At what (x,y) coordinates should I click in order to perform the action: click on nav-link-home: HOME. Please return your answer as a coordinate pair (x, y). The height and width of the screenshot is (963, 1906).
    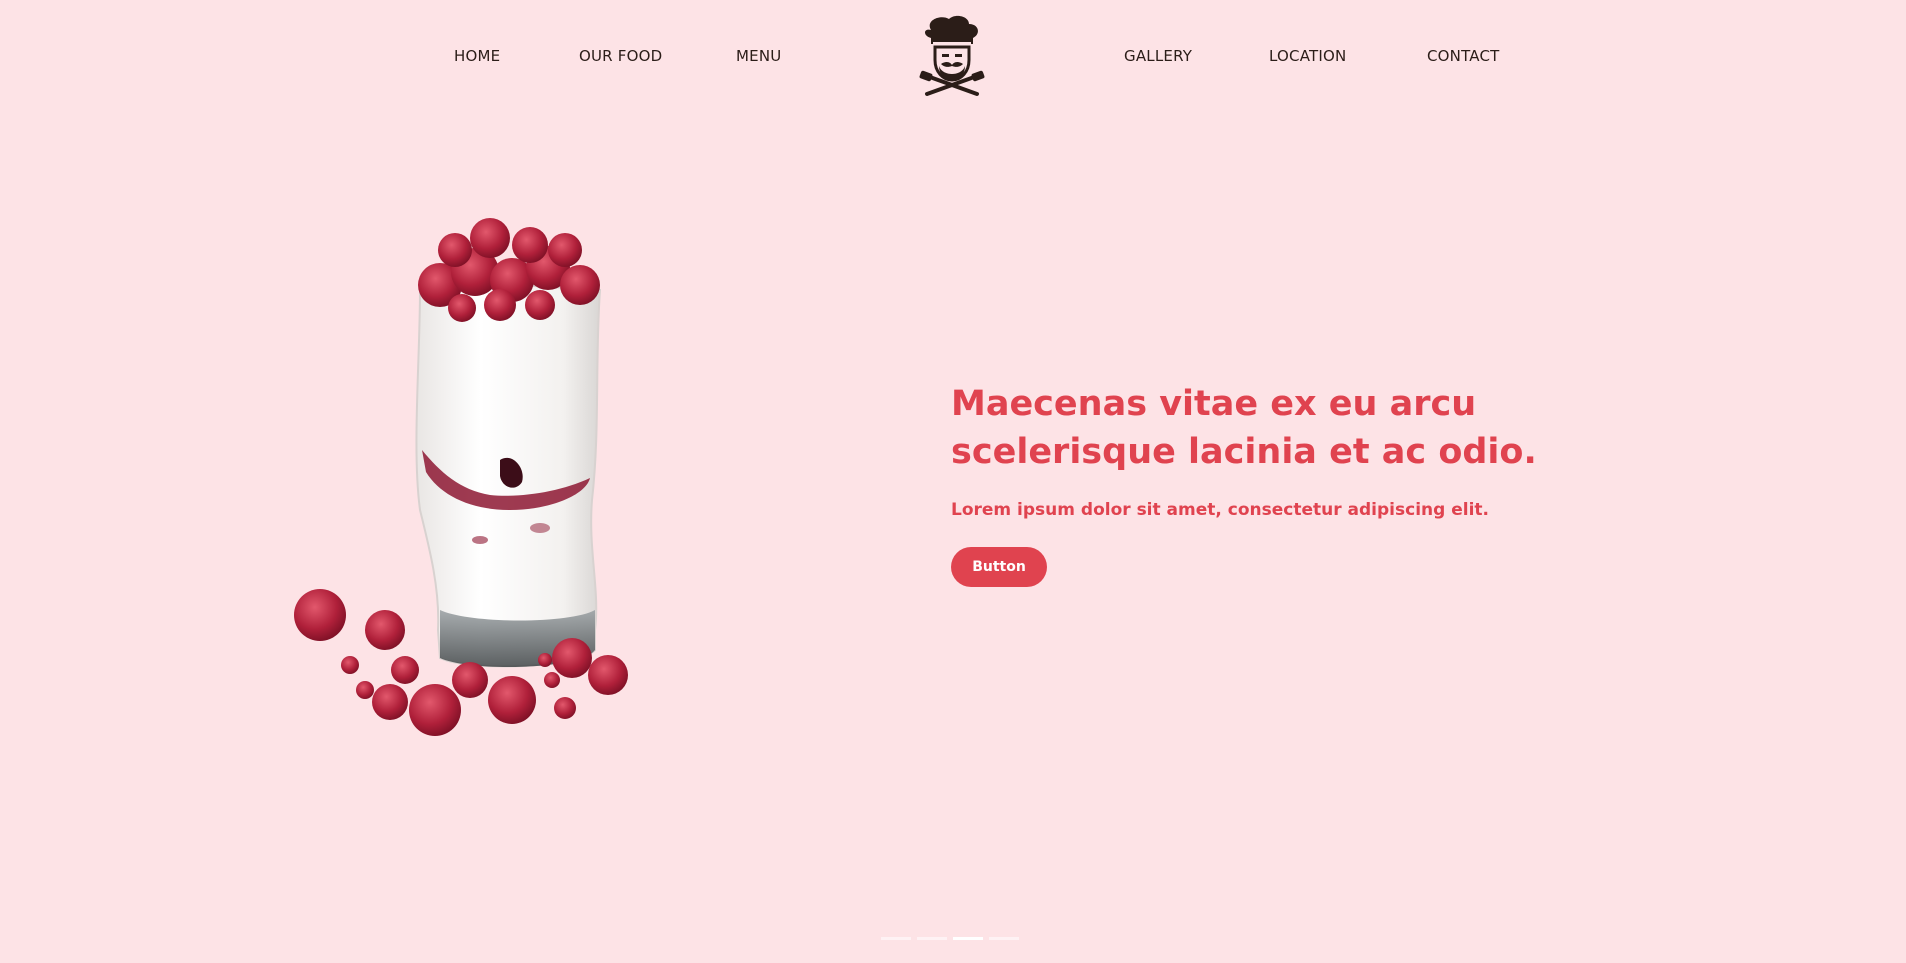
    Looking at the image, I should click on (477, 56).